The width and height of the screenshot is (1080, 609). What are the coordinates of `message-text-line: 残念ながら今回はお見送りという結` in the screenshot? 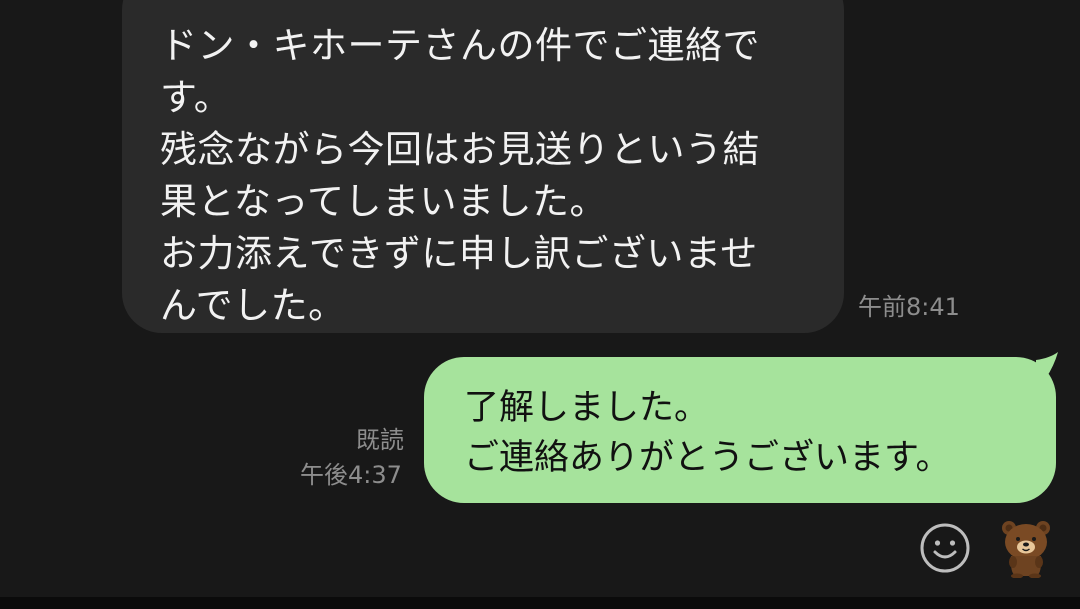 It's located at (460, 149).